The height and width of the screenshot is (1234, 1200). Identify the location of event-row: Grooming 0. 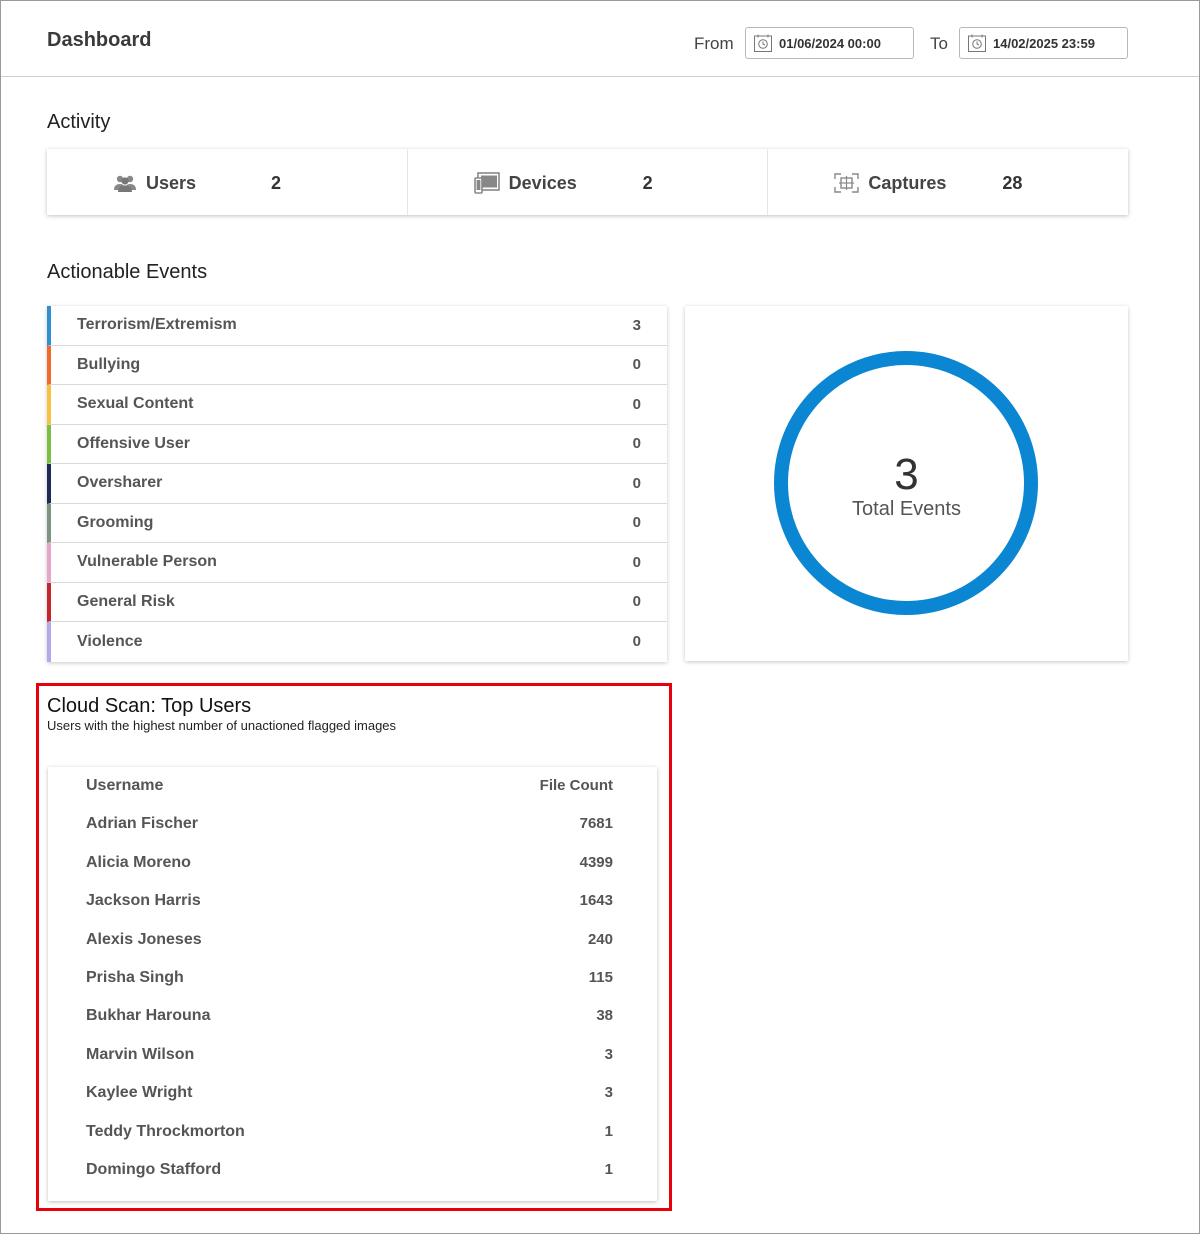
(357, 523).